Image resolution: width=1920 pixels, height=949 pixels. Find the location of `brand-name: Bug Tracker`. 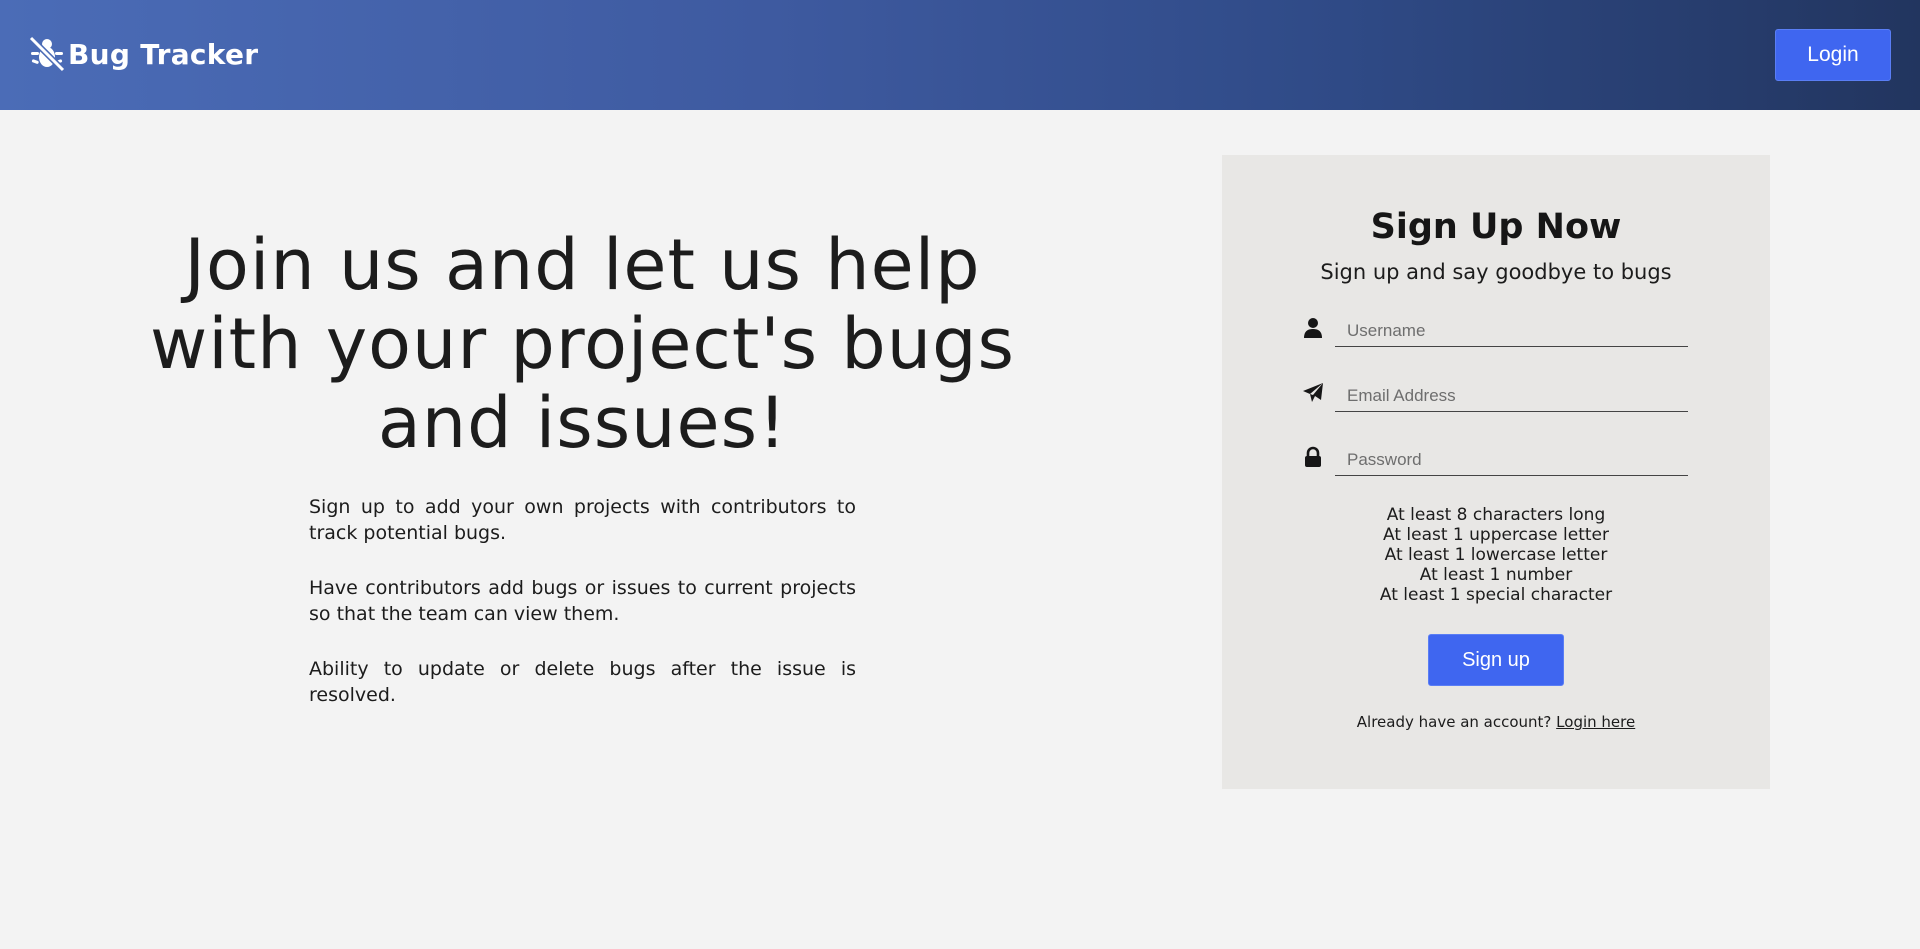

brand-name: Bug Tracker is located at coordinates (163, 54).